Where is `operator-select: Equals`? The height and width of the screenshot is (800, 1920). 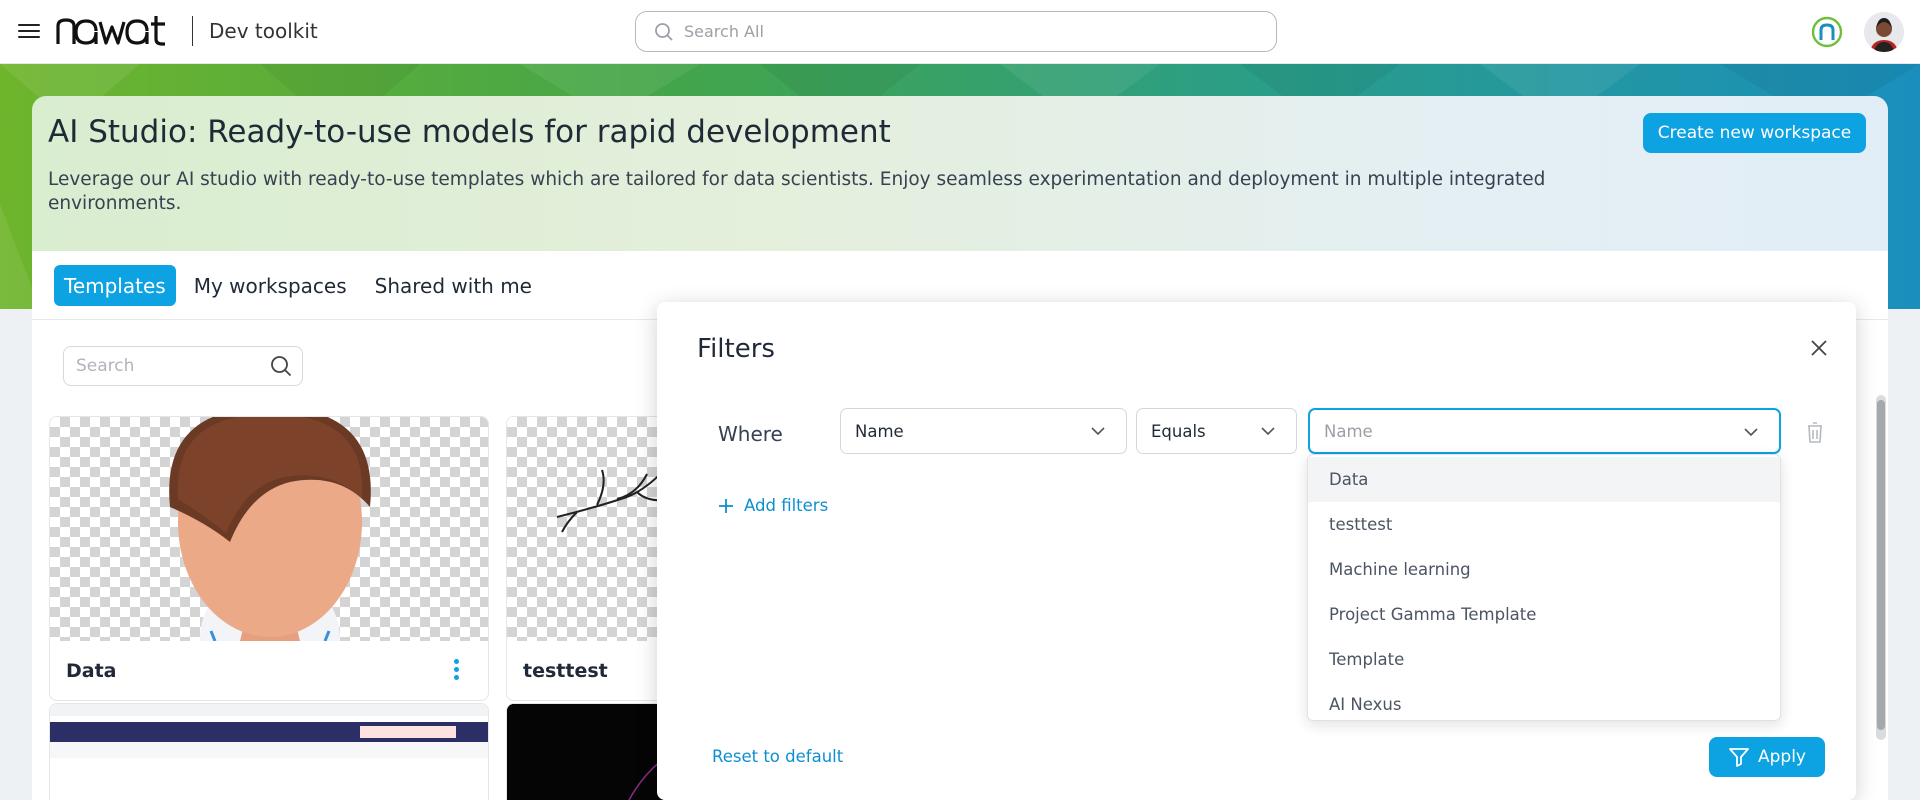
operator-select: Equals is located at coordinates (1216, 431).